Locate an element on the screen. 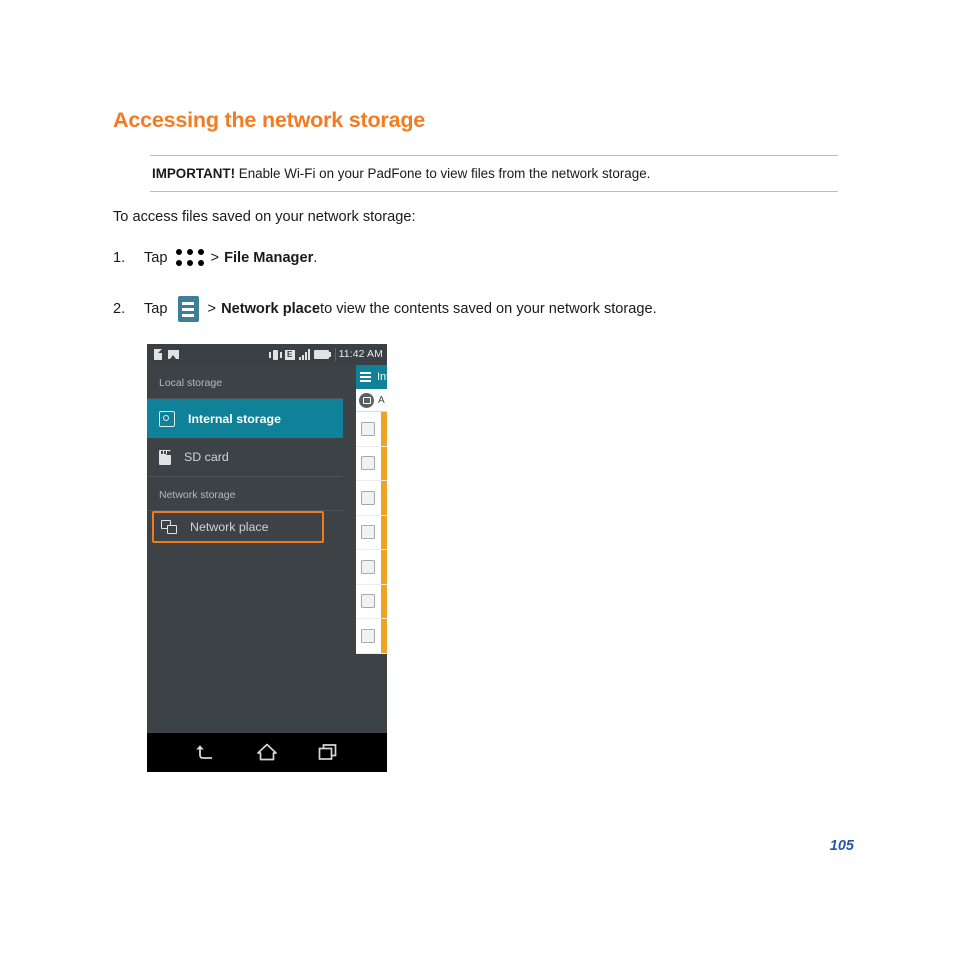 The height and width of the screenshot is (954, 954). internal-storage-icon is located at coordinates (167, 418).